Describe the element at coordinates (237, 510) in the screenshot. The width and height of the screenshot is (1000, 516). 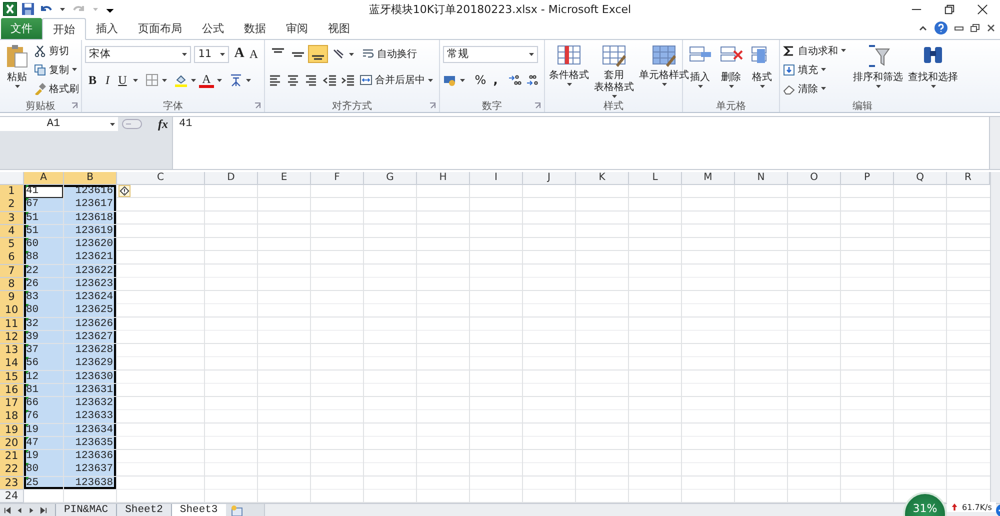
I see `new-sheet-icon` at that location.